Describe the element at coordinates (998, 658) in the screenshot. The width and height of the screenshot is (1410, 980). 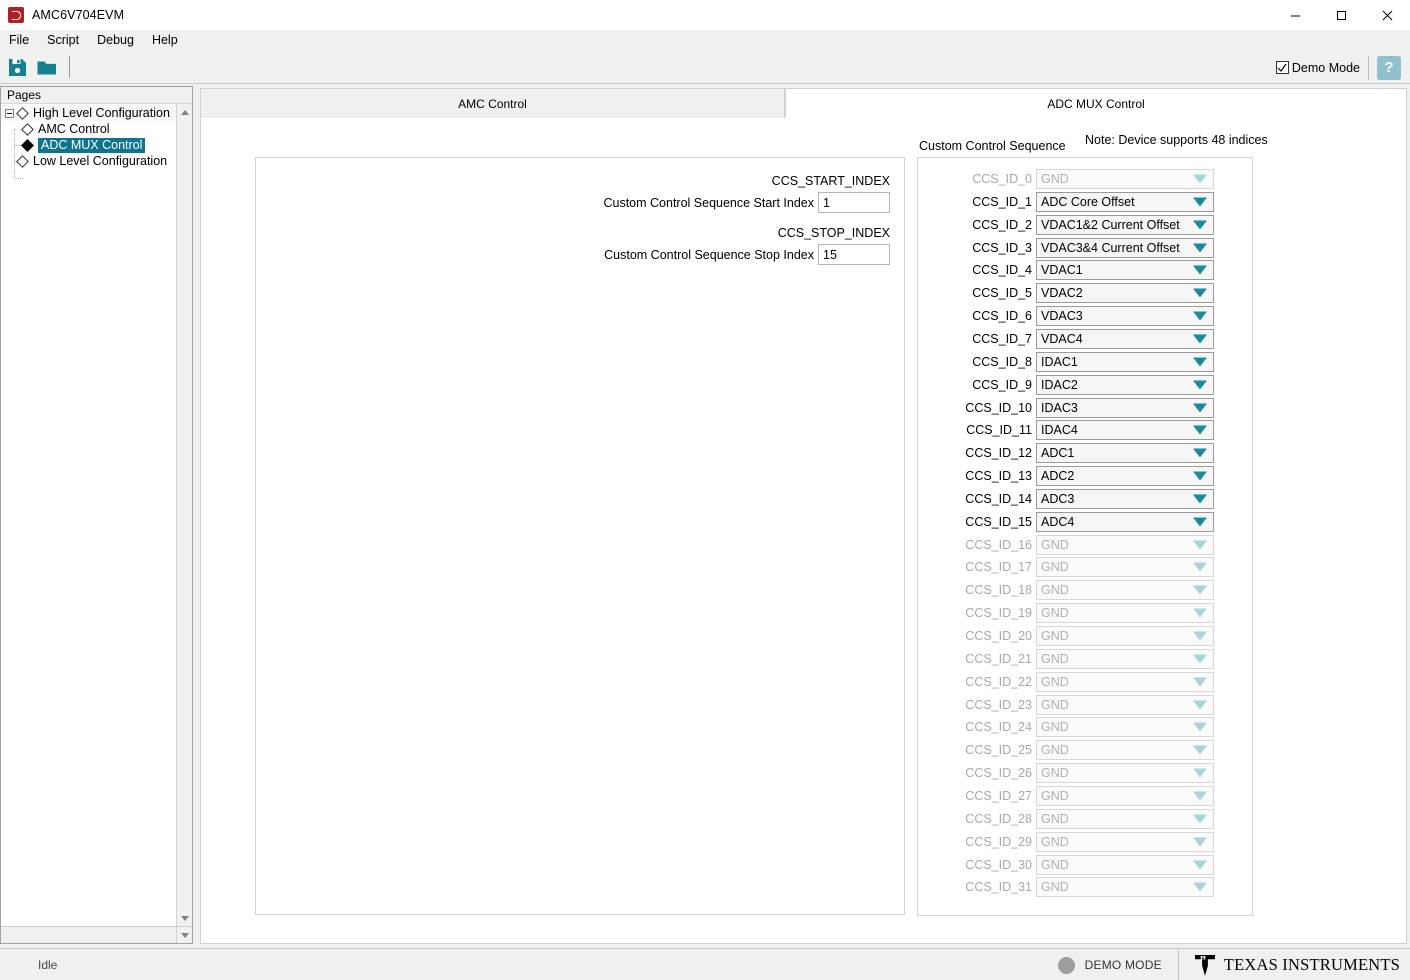
I see `ccs-row-id-label: CCS_ID_21` at that location.